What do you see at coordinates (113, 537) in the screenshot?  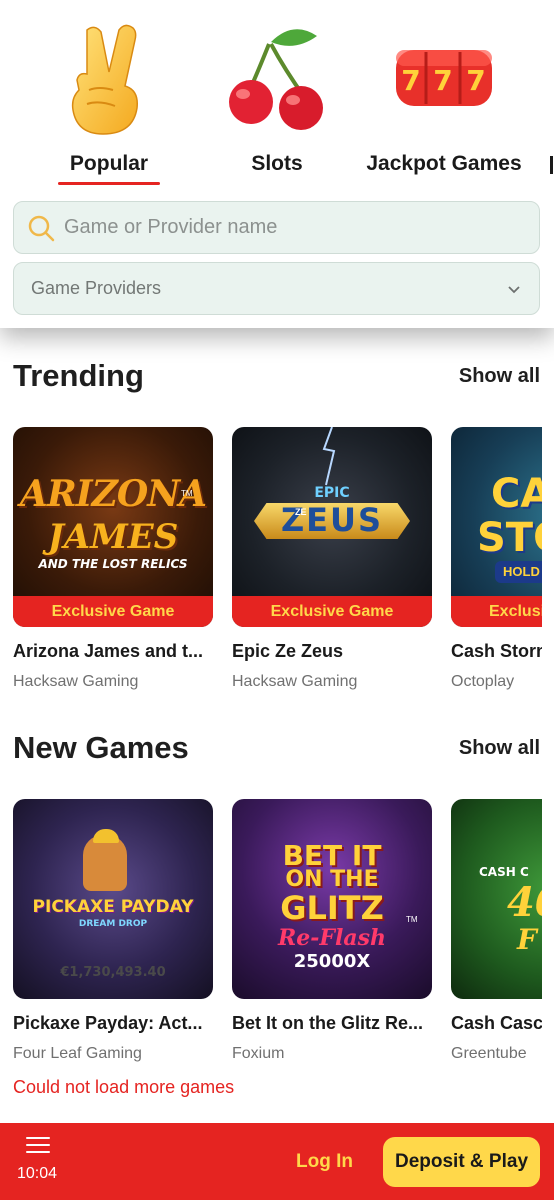 I see `art-title: JAMES` at bounding box center [113, 537].